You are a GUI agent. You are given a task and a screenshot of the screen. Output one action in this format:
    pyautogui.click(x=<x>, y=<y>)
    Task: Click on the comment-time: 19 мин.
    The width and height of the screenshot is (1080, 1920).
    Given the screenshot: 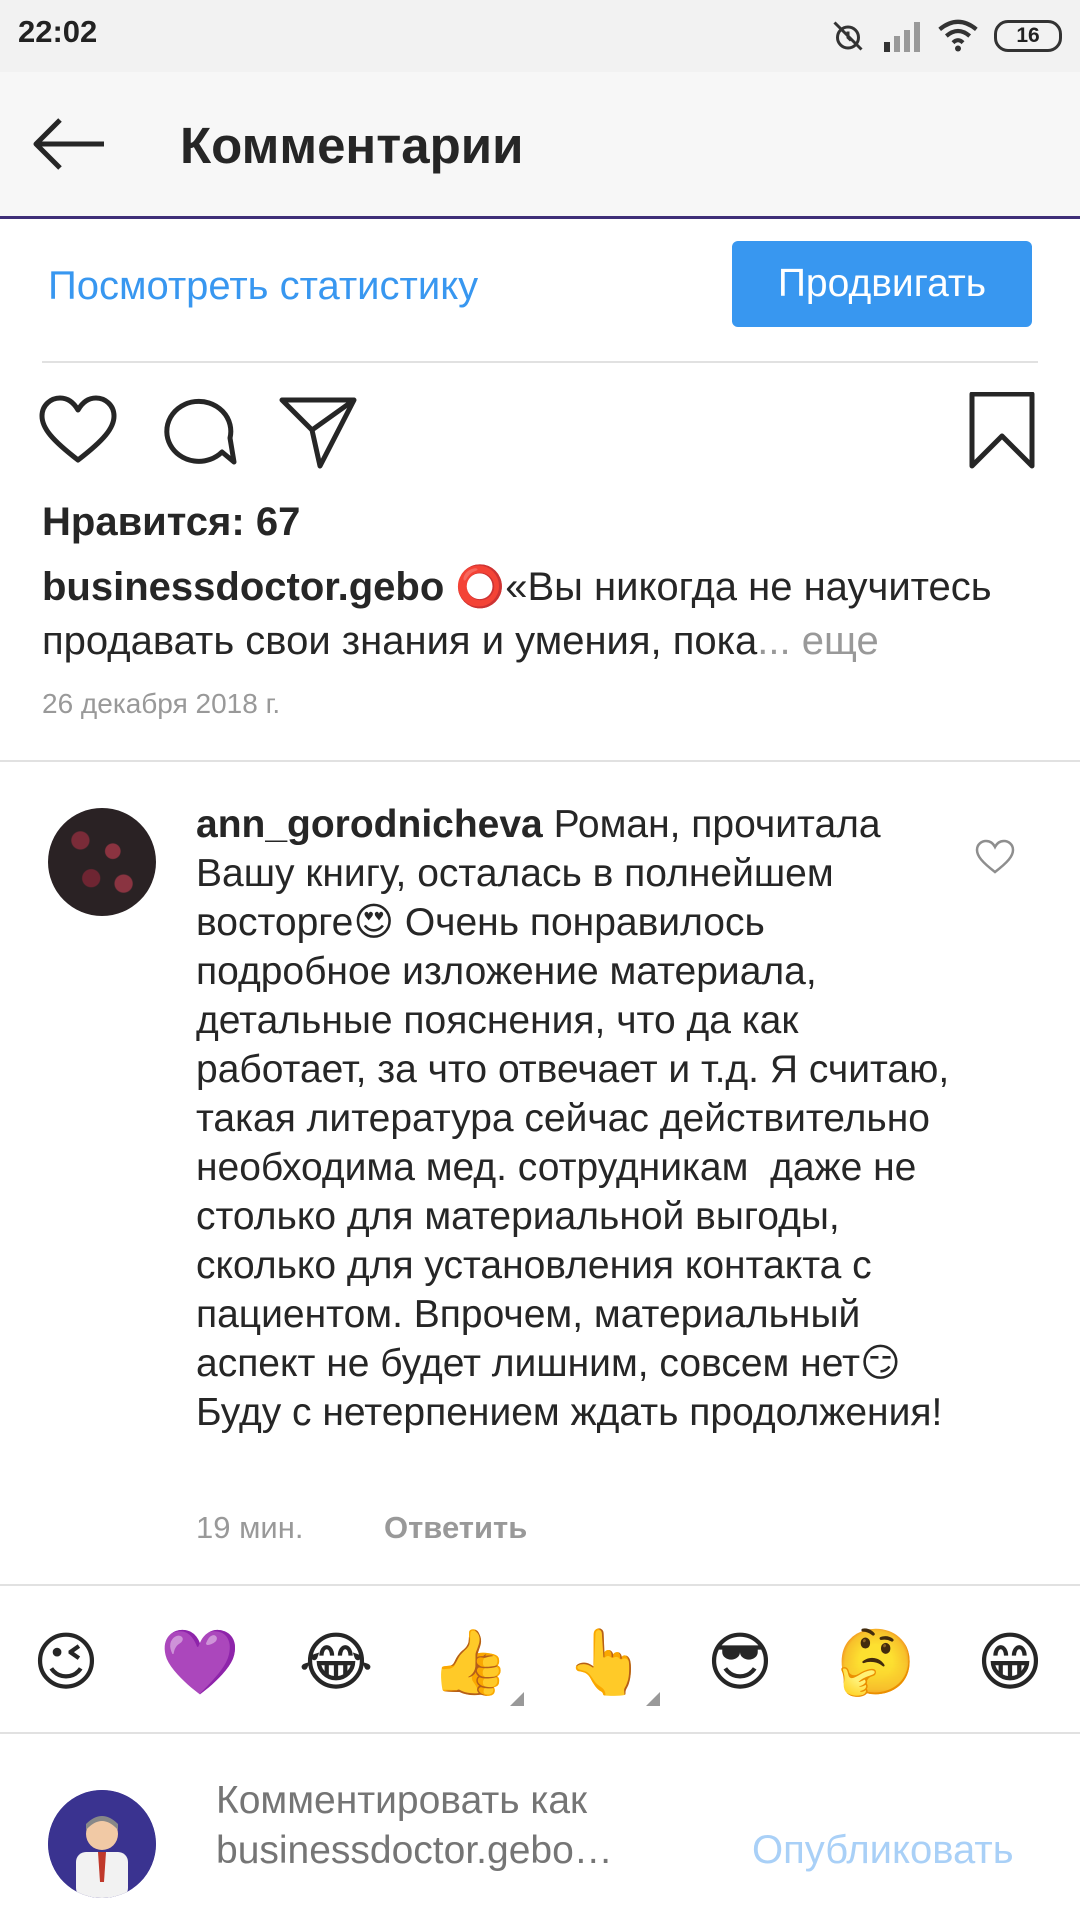 What is the action you would take?
    pyautogui.click(x=250, y=1527)
    